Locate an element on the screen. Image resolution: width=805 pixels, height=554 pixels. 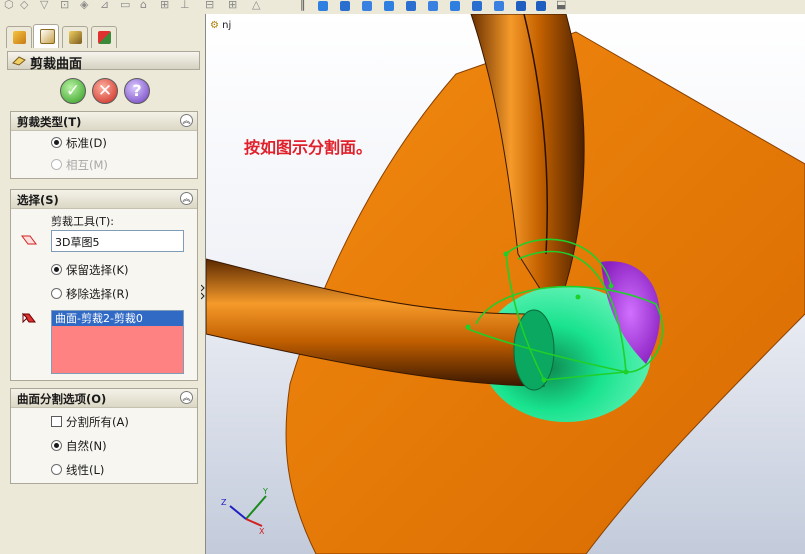
axis-z-label: Z is located at coordinates (224, 502).